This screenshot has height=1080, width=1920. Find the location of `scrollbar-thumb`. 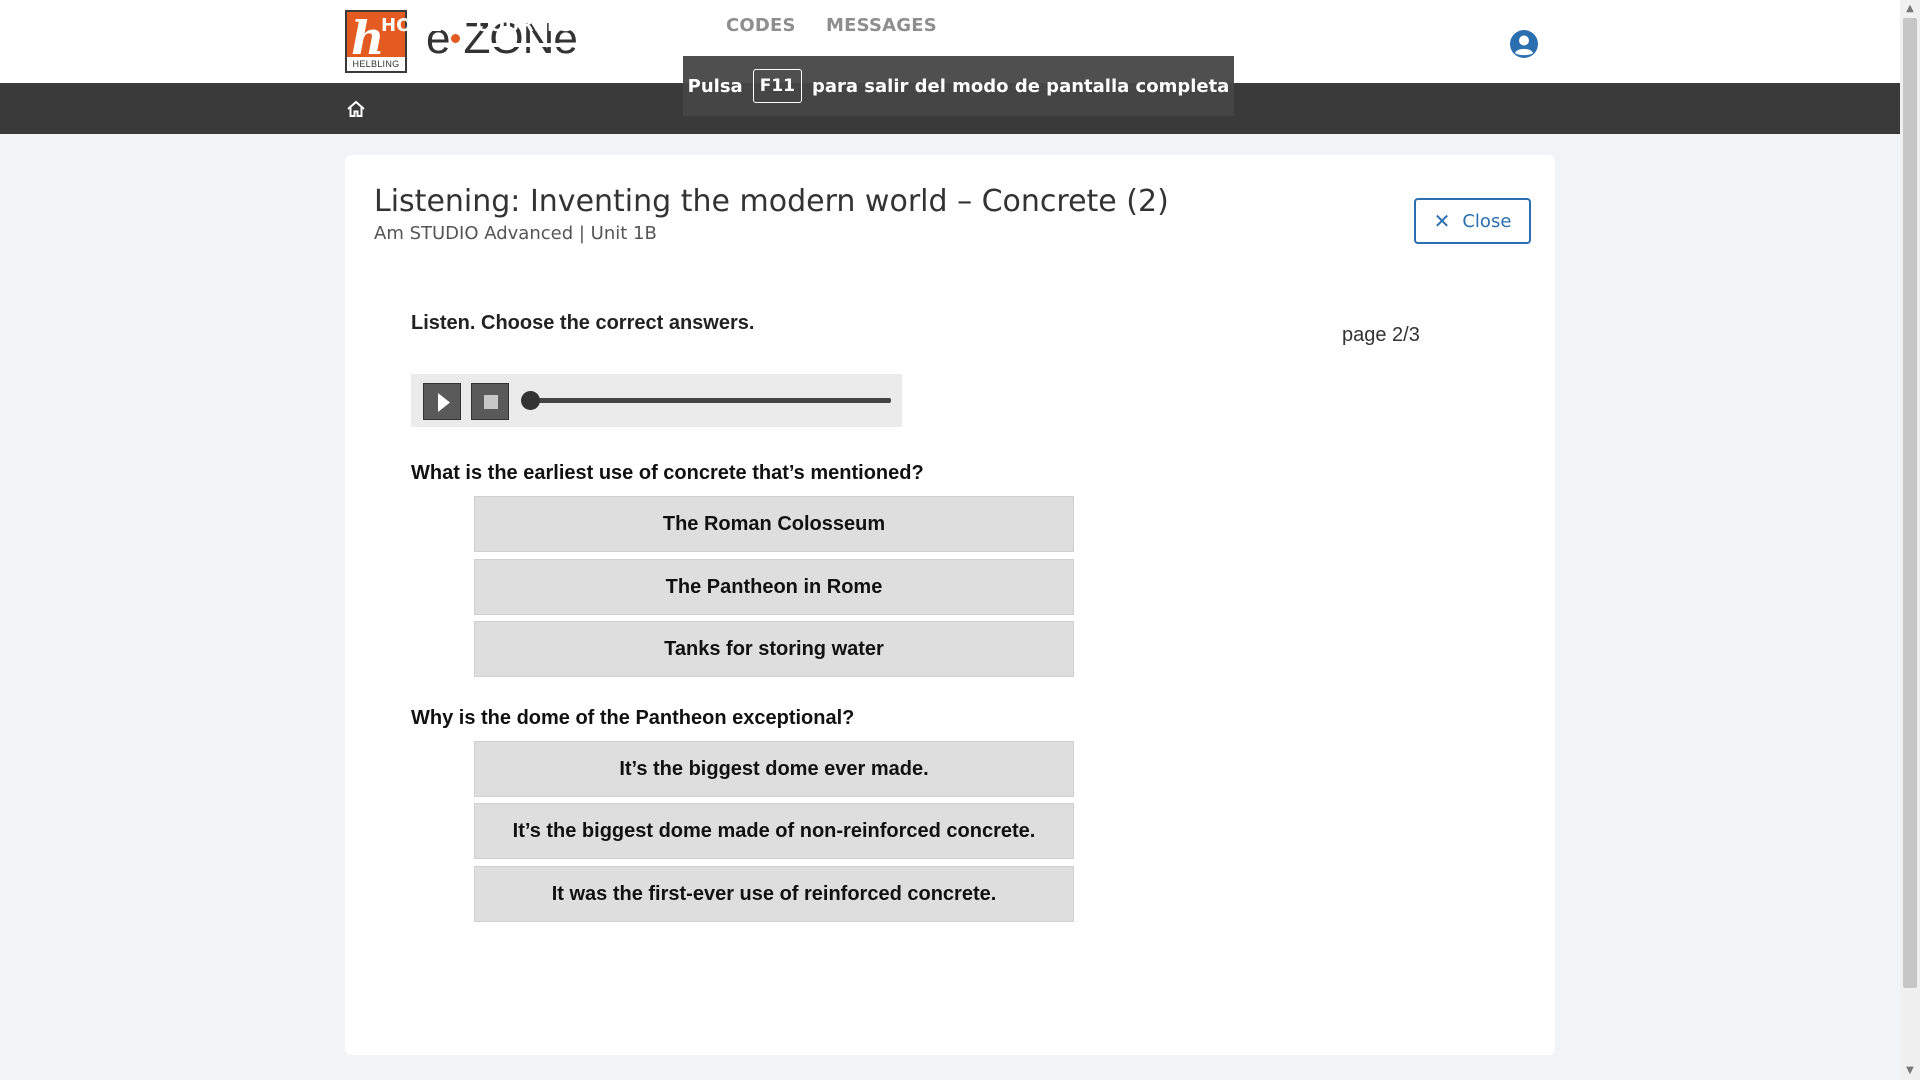

scrollbar-thumb is located at coordinates (1910, 503).